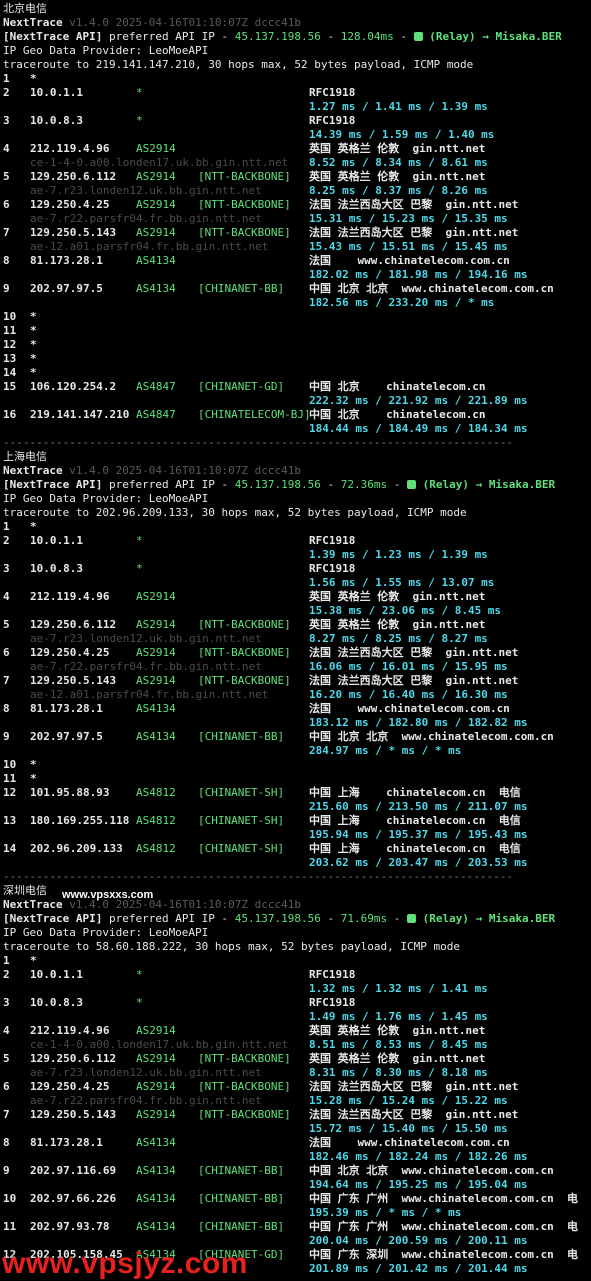  I want to click on hop-number: 5, so click(6, 1058).